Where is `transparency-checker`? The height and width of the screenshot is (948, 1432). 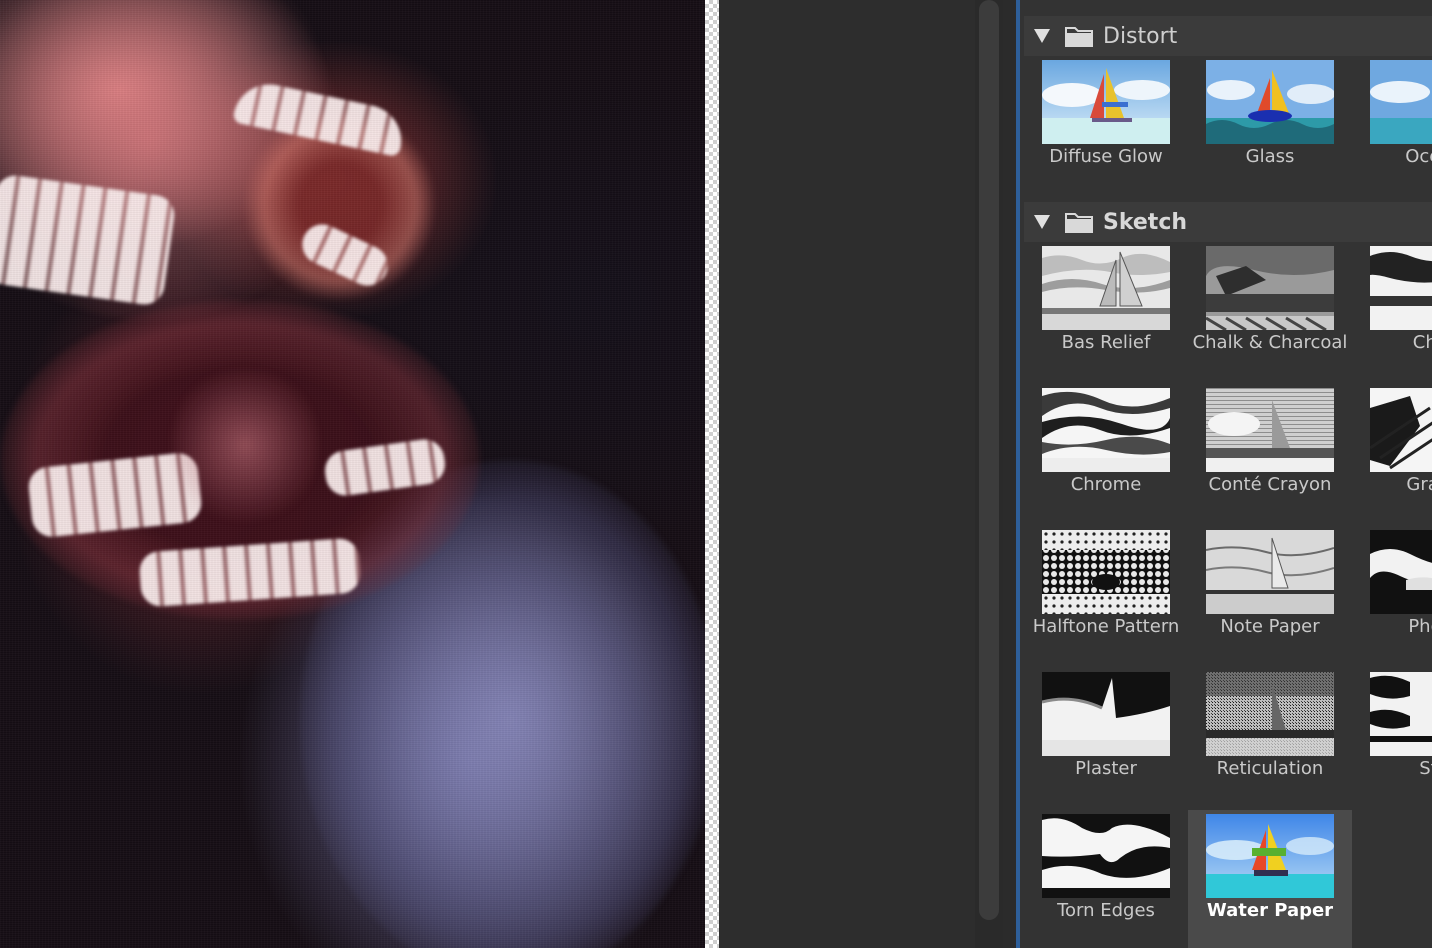 transparency-checker is located at coordinates (712, 474).